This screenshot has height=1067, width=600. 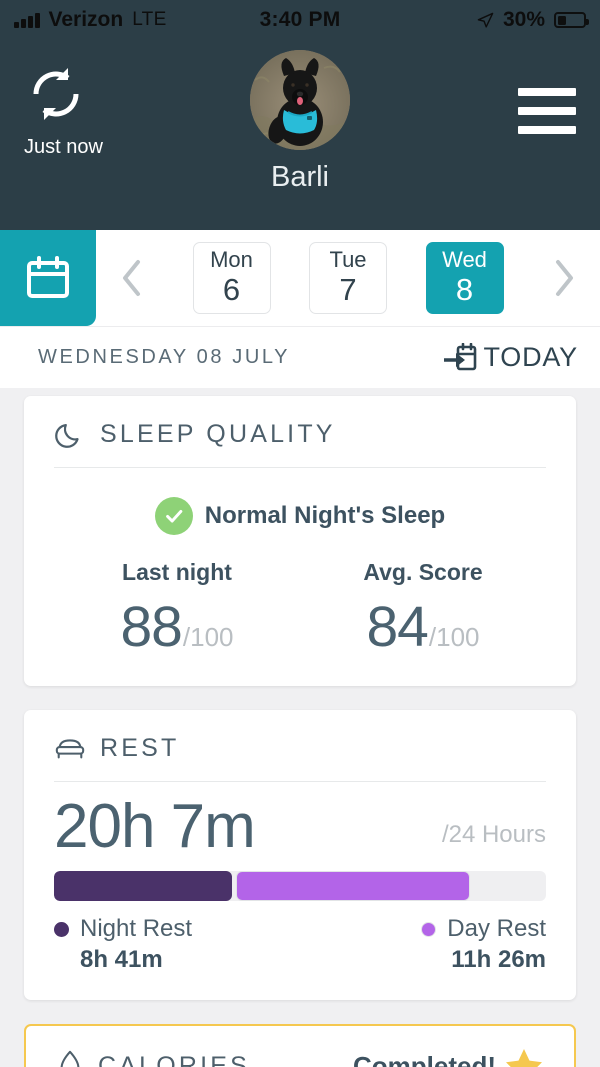 I want to click on metric-value: 88, so click(x=151, y=627).